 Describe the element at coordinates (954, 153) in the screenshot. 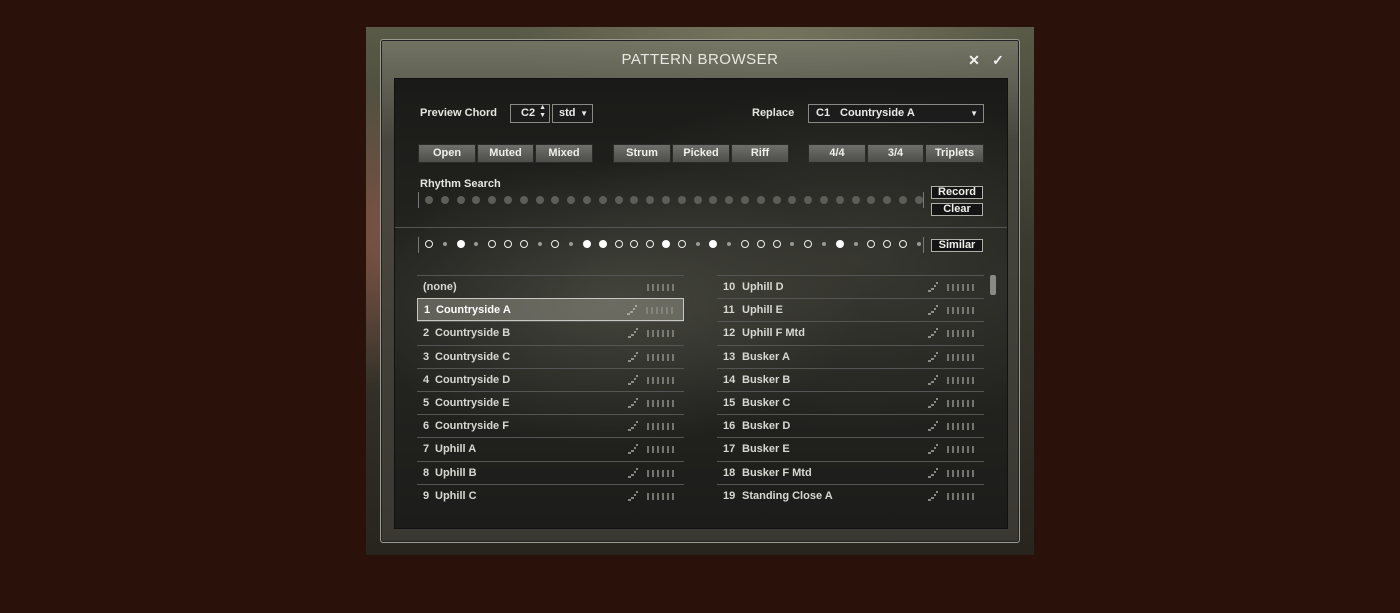

I see `filter-triplets-button: Triplets` at that location.